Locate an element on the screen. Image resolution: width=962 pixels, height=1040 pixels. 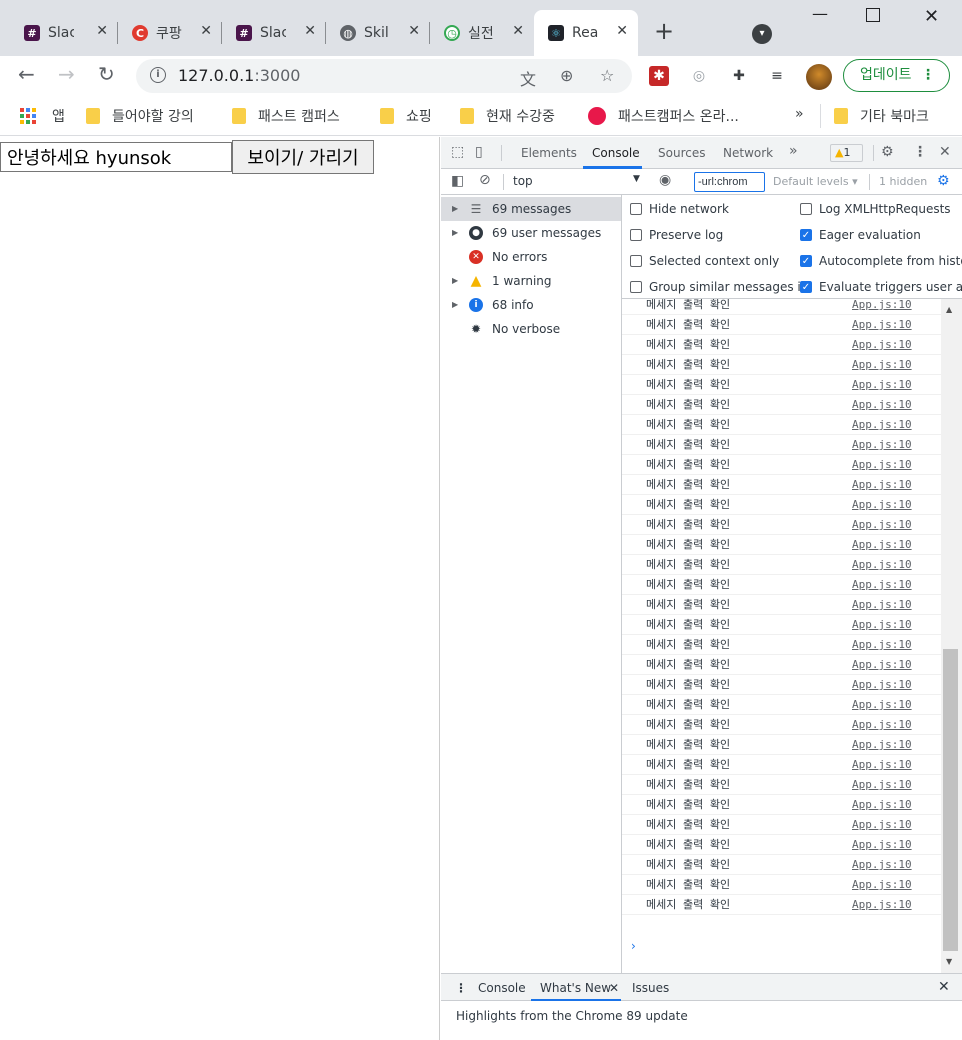
bookmark-folder: 현재 수강중 is located at coordinates (507, 116).